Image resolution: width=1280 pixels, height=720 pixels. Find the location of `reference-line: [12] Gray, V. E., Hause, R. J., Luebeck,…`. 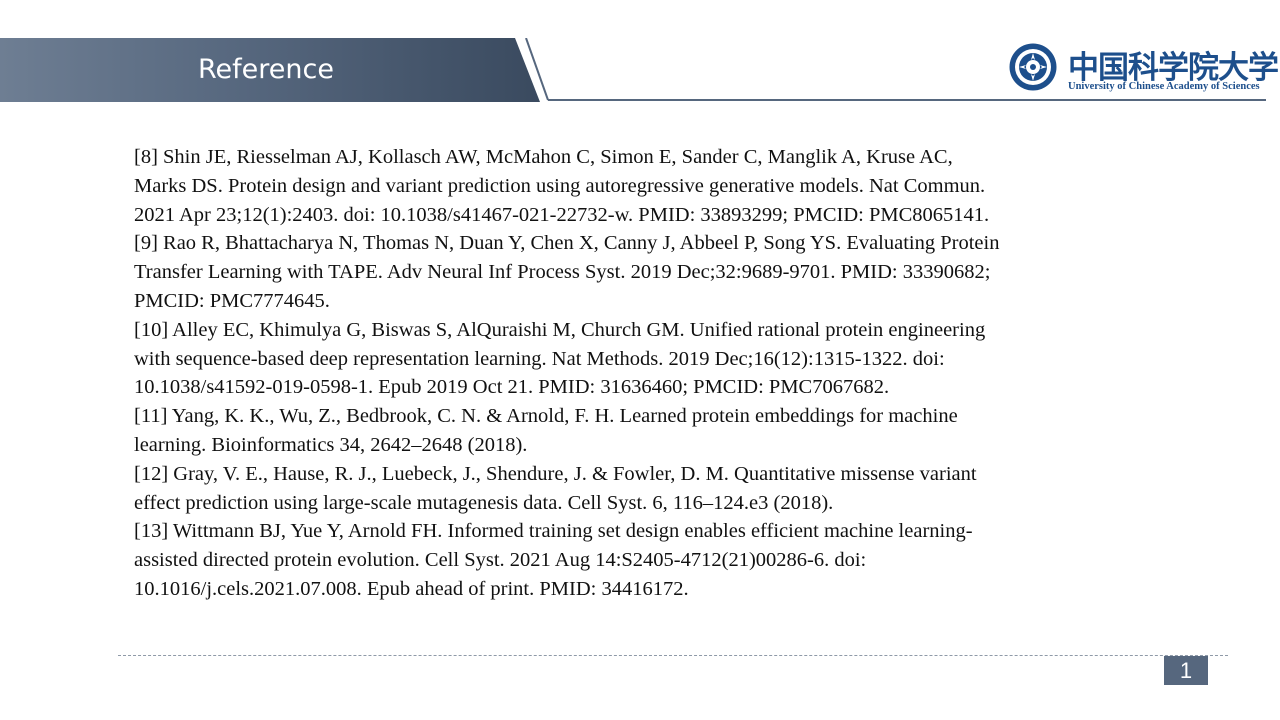

reference-line: [12] Gray, V. E., Hause, R. J., Luebeck,… is located at coordinates (555, 473).